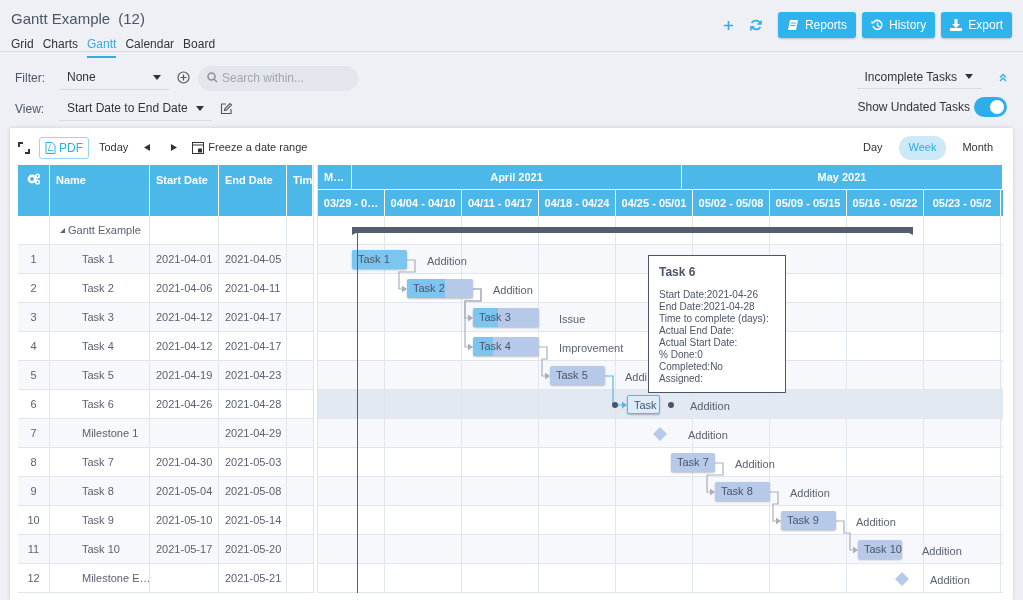 This screenshot has height=600, width=1023. Describe the element at coordinates (33, 375) in the screenshot. I see `row-number: 5` at that location.